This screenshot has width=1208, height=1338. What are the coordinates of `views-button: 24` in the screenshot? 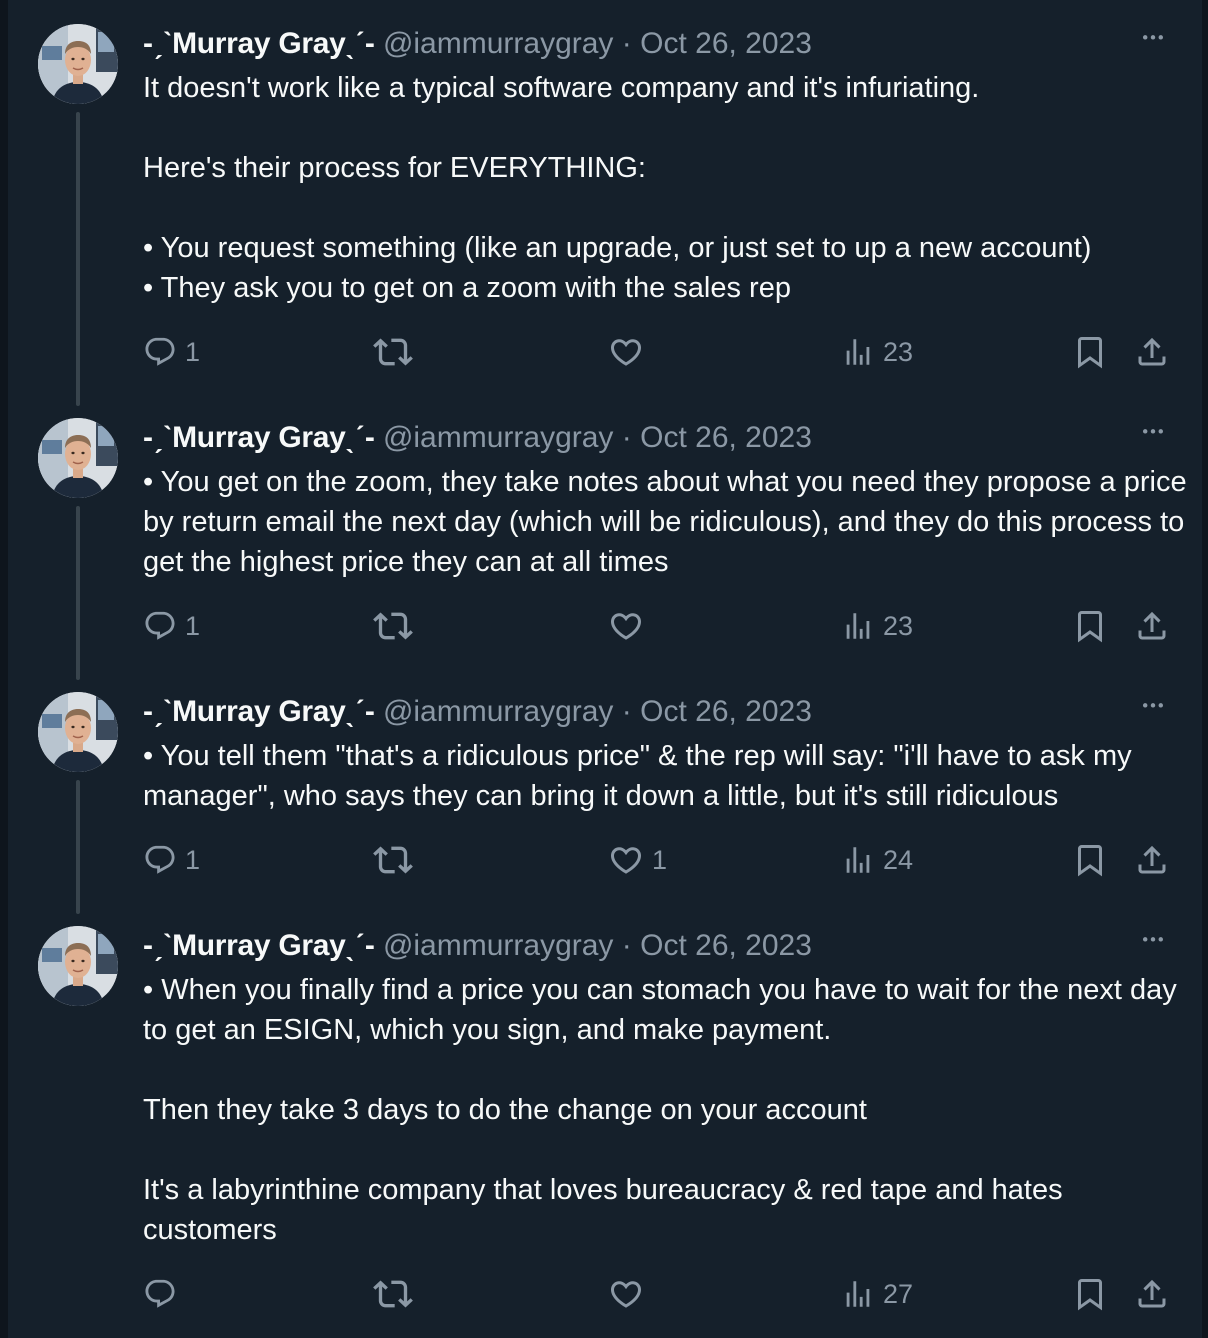 It's located at (877, 860).